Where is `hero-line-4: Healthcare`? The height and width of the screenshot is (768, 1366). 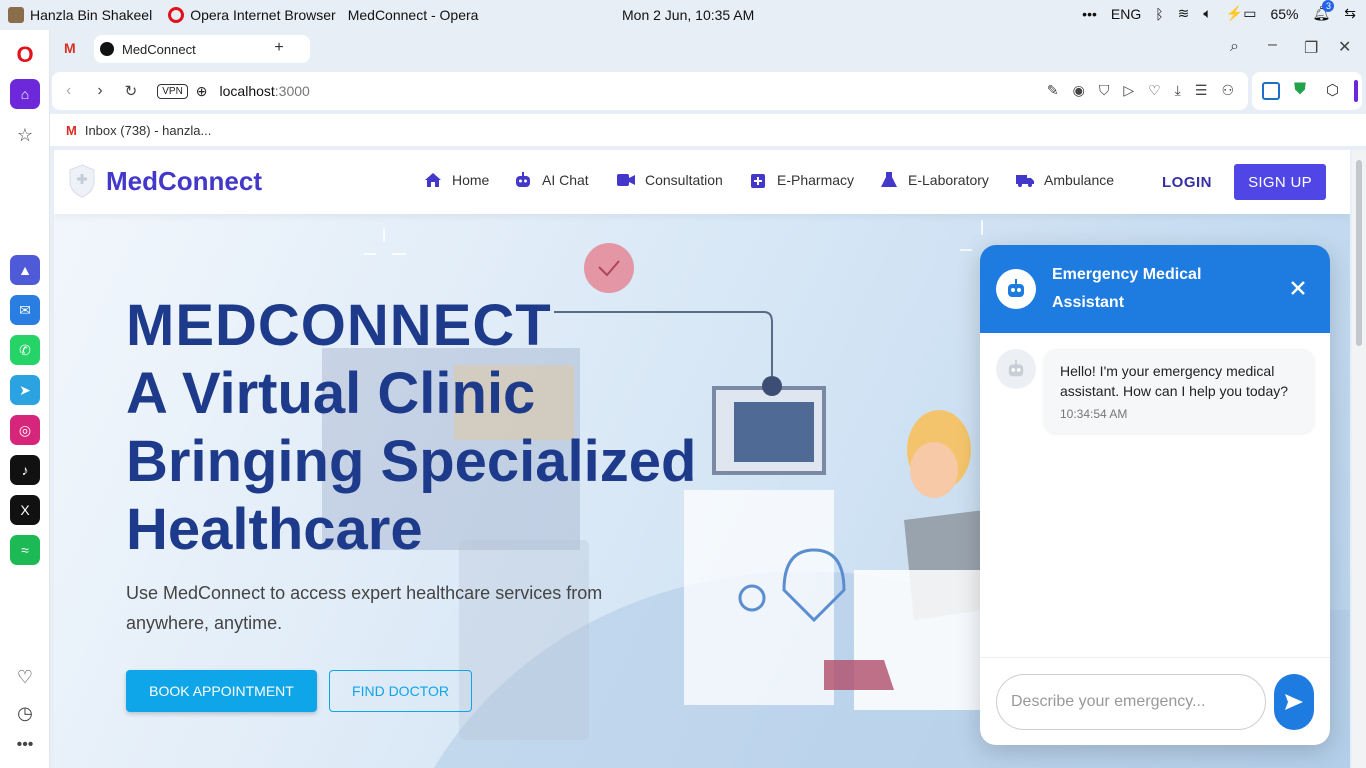 hero-line-4: Healthcare is located at coordinates (274, 529).